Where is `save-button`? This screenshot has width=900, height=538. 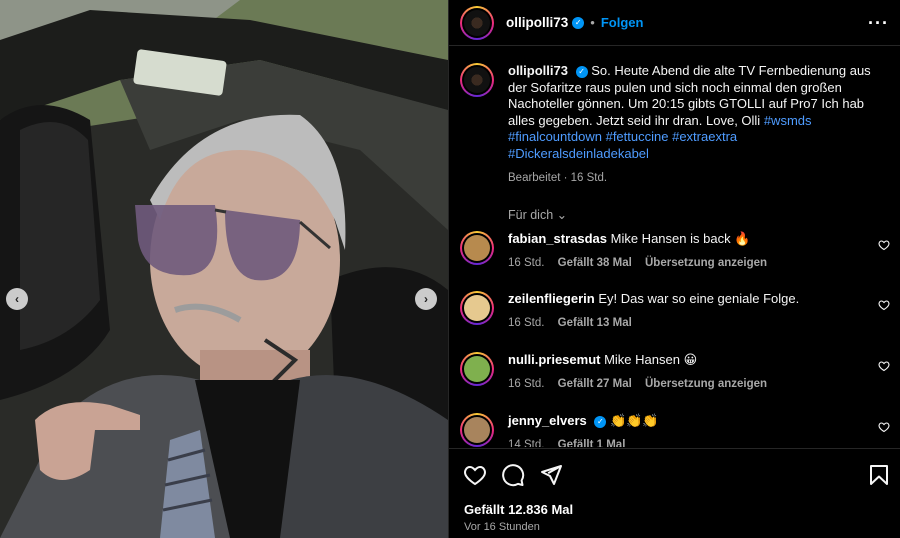 save-button is located at coordinates (879, 475).